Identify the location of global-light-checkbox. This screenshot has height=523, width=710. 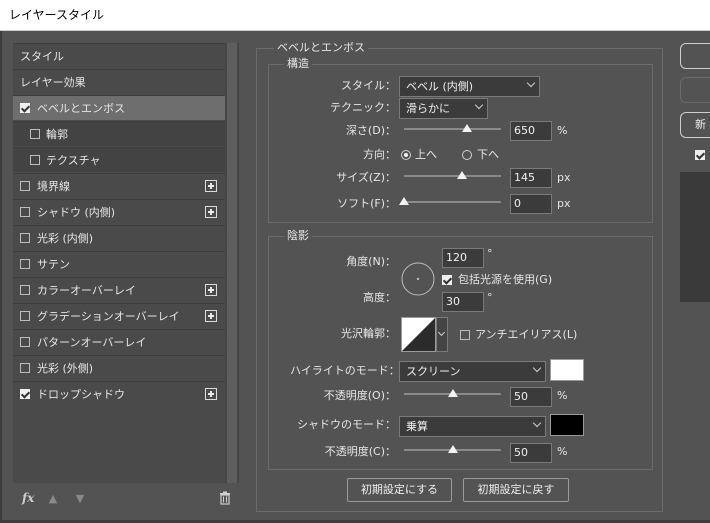
(447, 280).